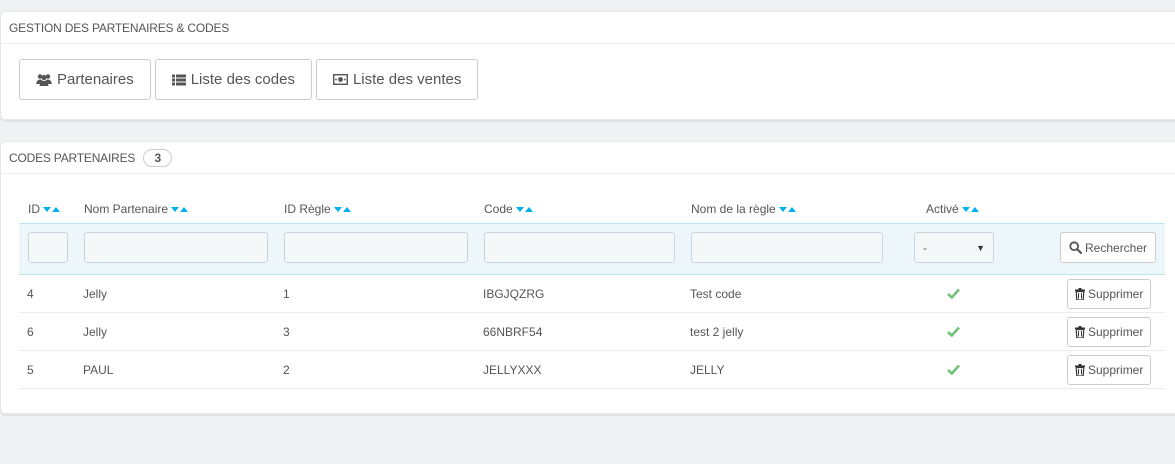 The width and height of the screenshot is (1175, 464). What do you see at coordinates (980, 247) in the screenshot?
I see `caret-down-icon: ▼` at bounding box center [980, 247].